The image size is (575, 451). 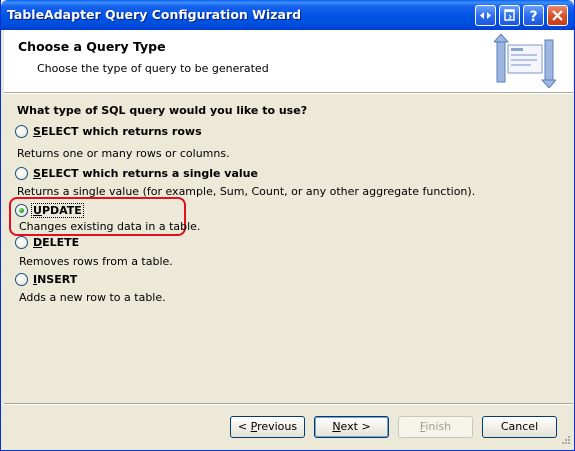 What do you see at coordinates (56, 242) in the screenshot?
I see `option-label: DELETE` at bounding box center [56, 242].